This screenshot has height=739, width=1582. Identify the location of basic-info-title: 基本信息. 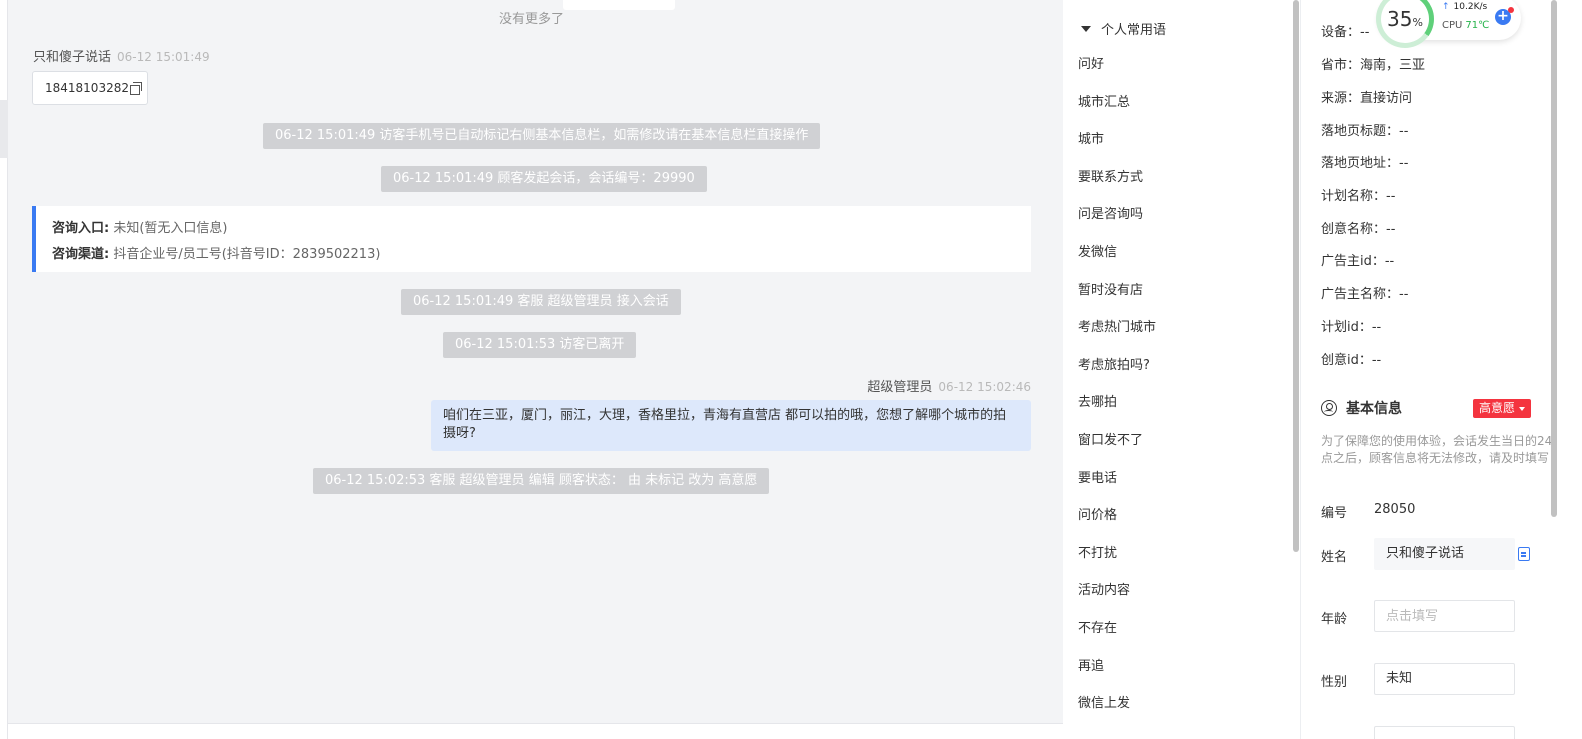
(1374, 409).